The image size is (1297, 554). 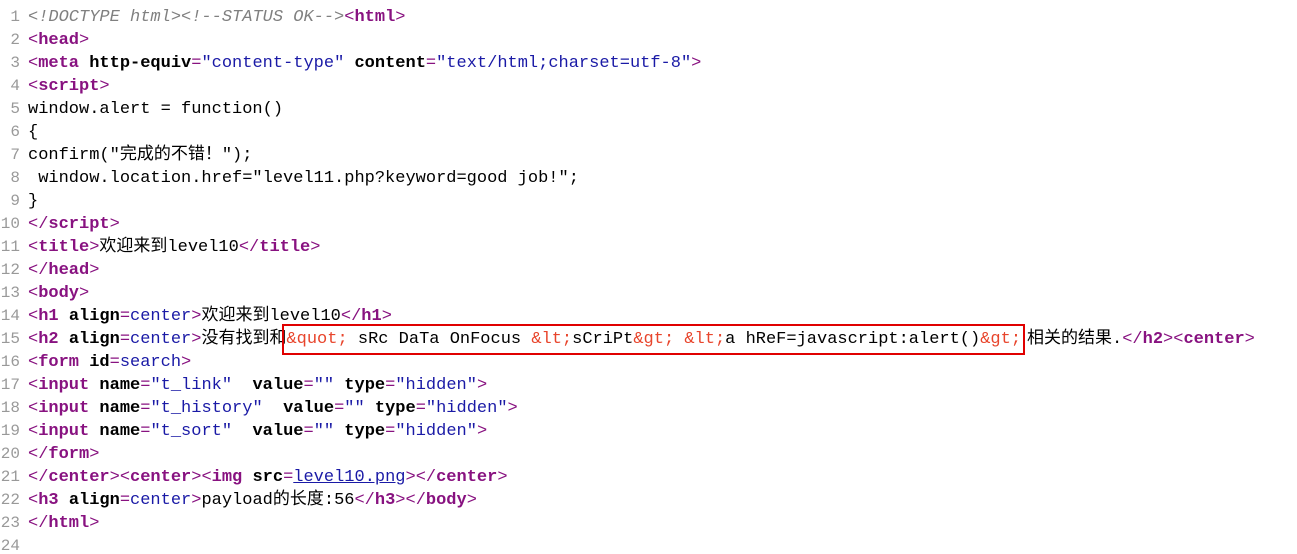 What do you see at coordinates (15, 178) in the screenshot?
I see `line-number: 8` at bounding box center [15, 178].